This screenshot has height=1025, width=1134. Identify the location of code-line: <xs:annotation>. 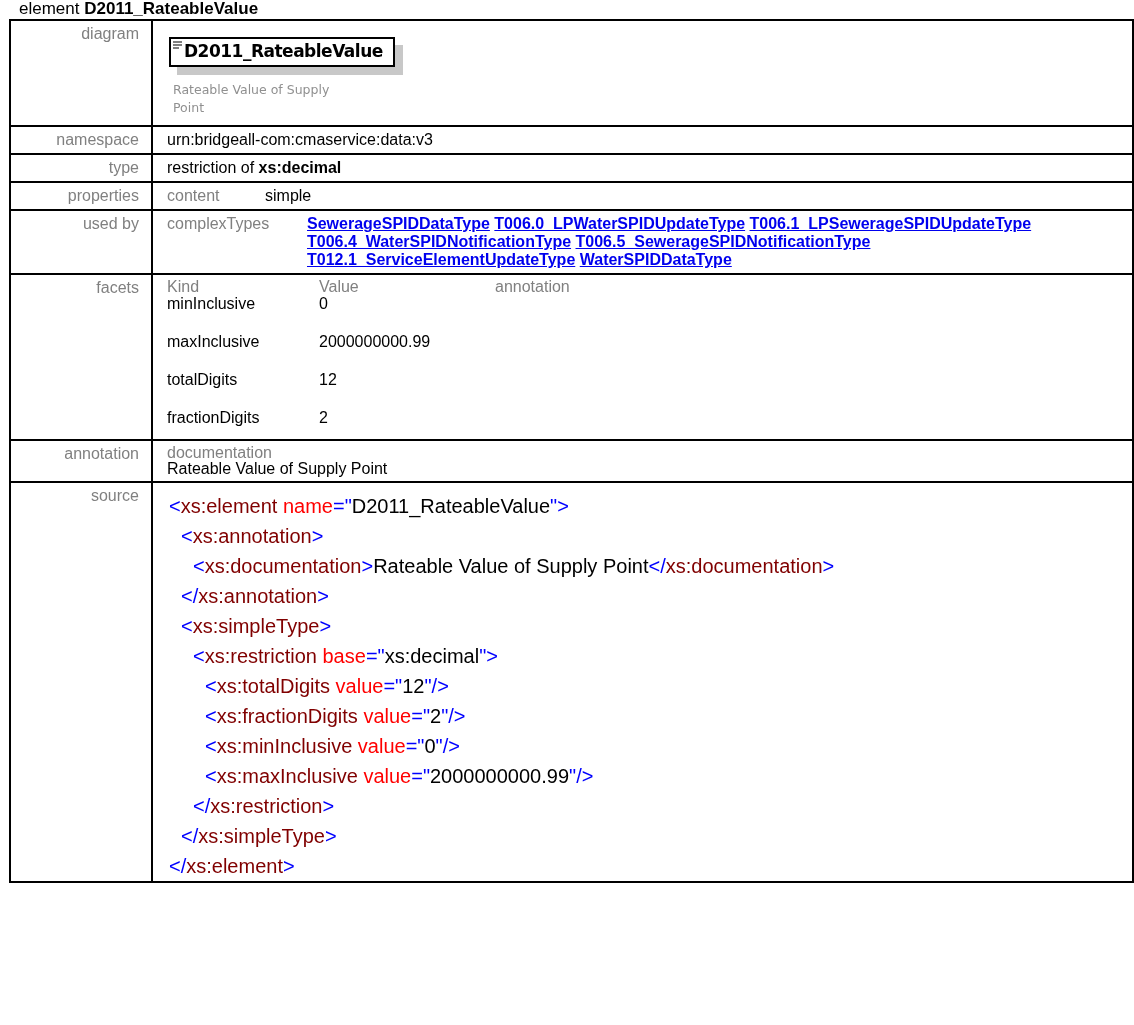
(253, 536).